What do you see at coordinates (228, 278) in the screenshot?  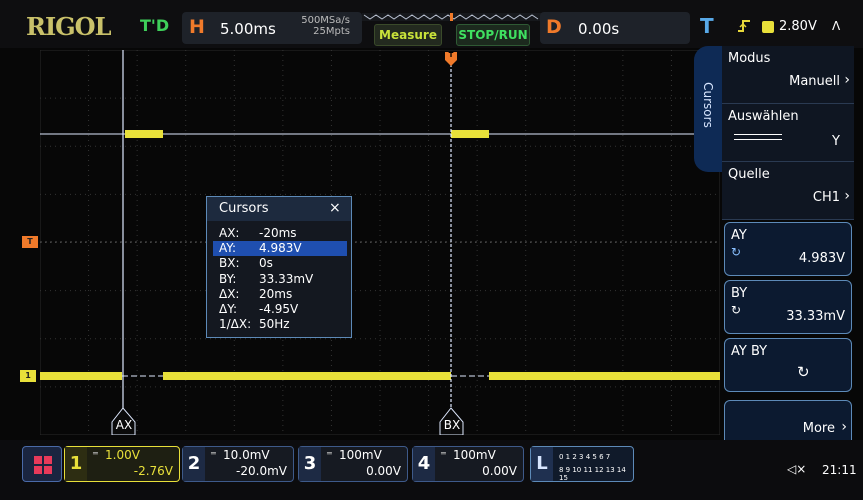 I see `cursor-readout-key: BY:` at bounding box center [228, 278].